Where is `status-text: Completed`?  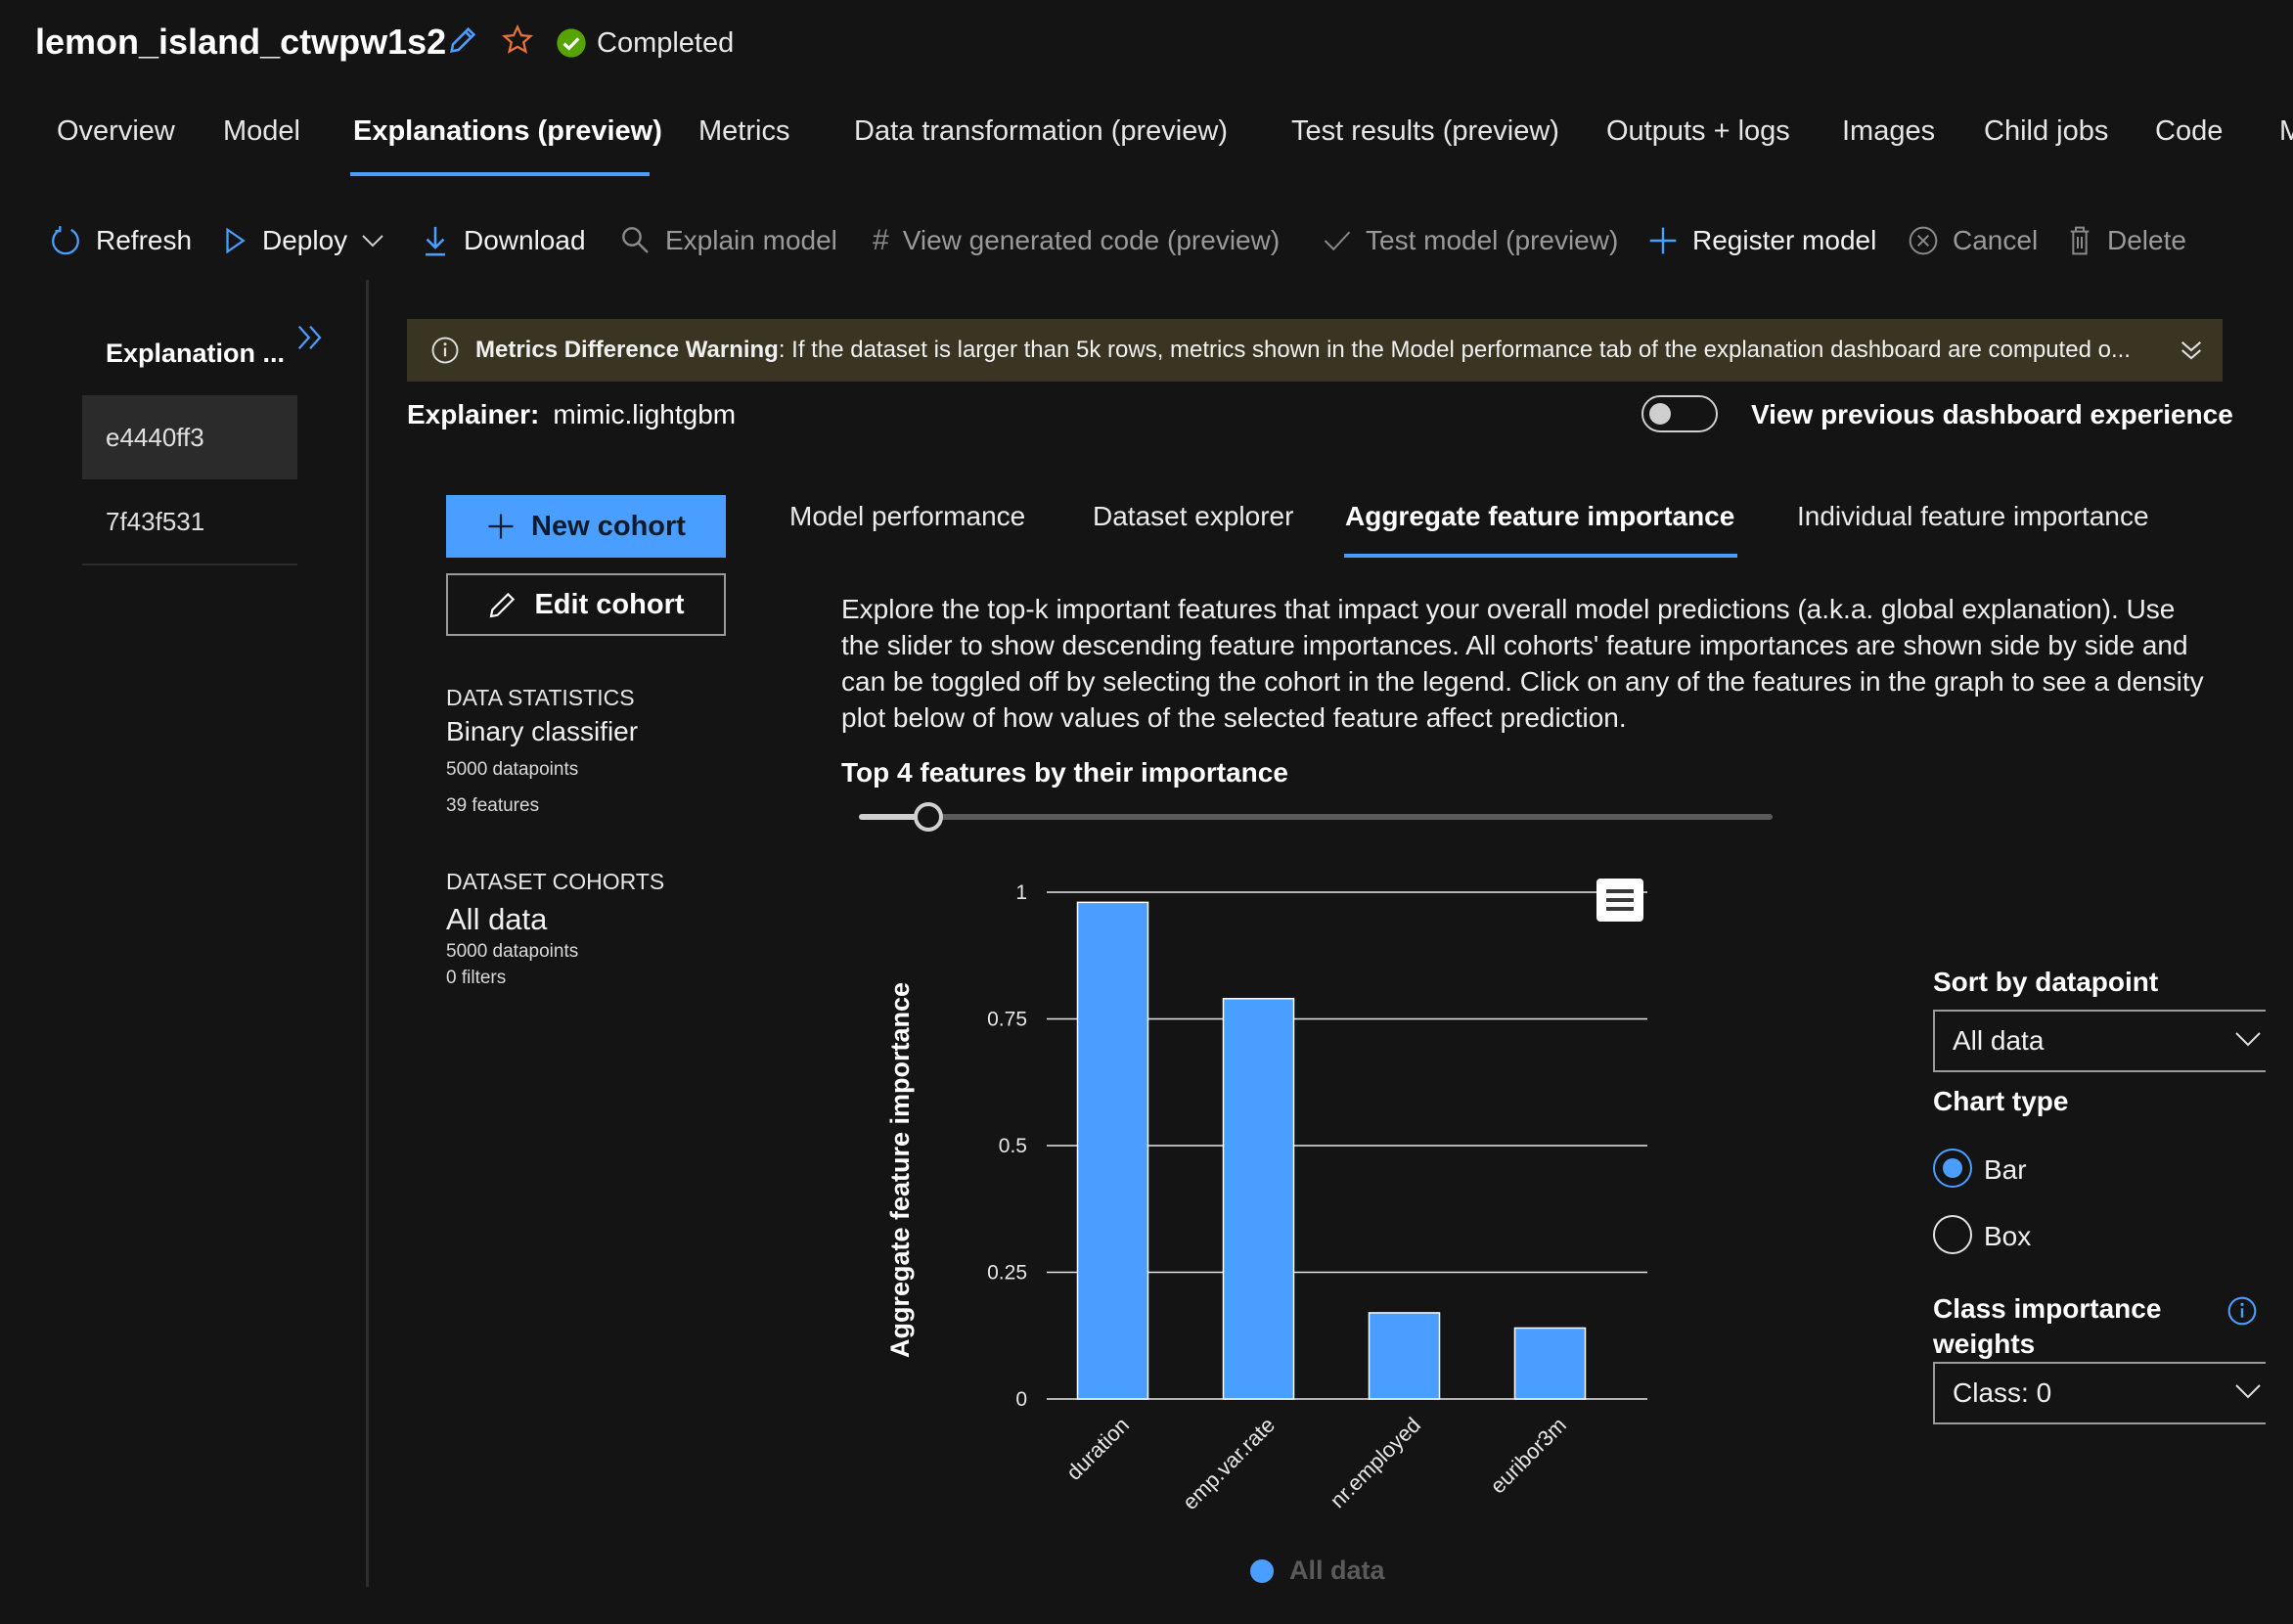
status-text: Completed is located at coordinates (666, 43).